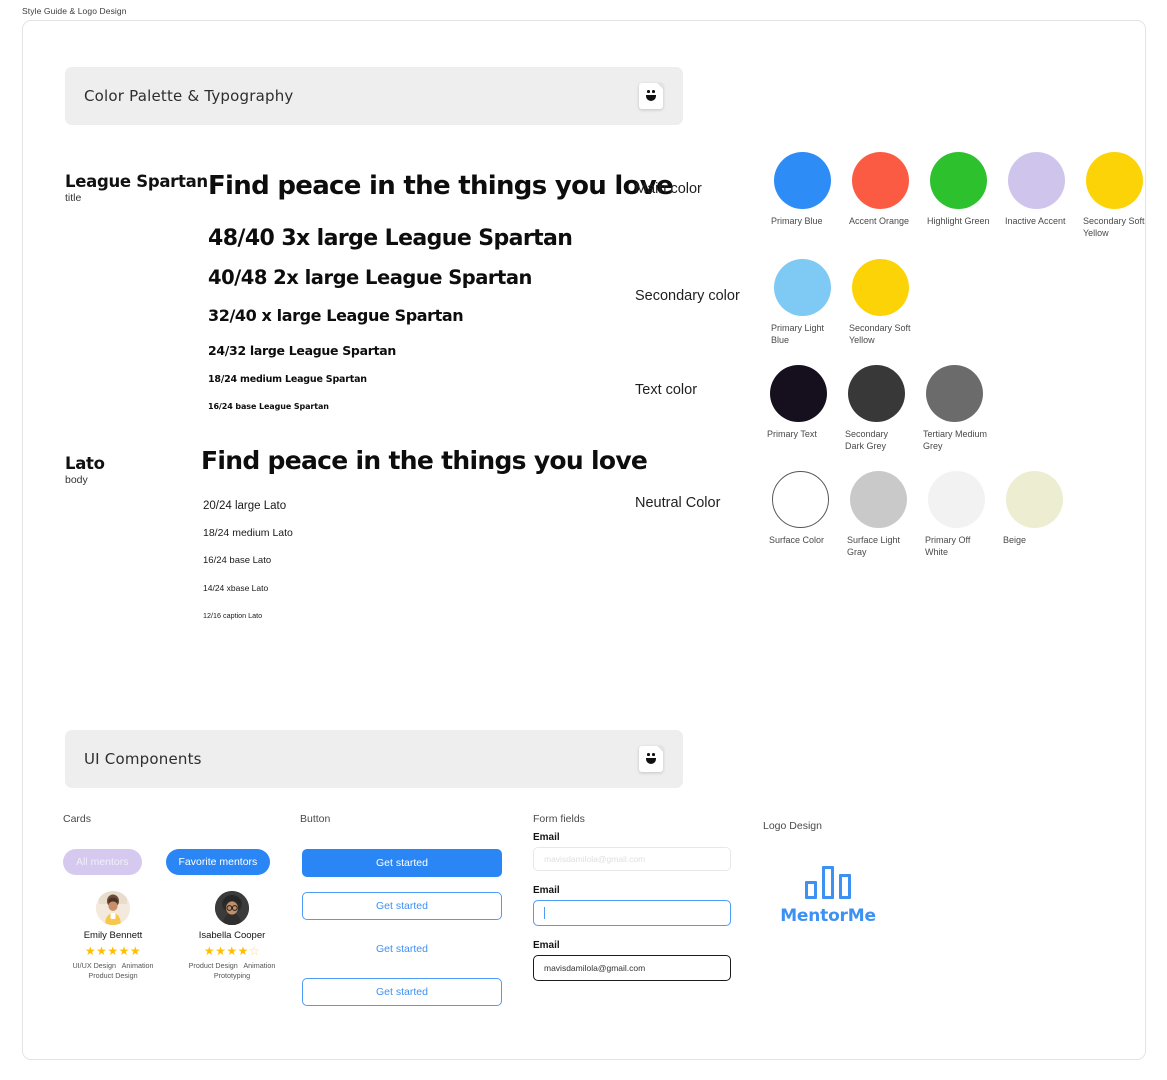  I want to click on swatch-item: Tertiary Medium Grey, so click(954, 408).